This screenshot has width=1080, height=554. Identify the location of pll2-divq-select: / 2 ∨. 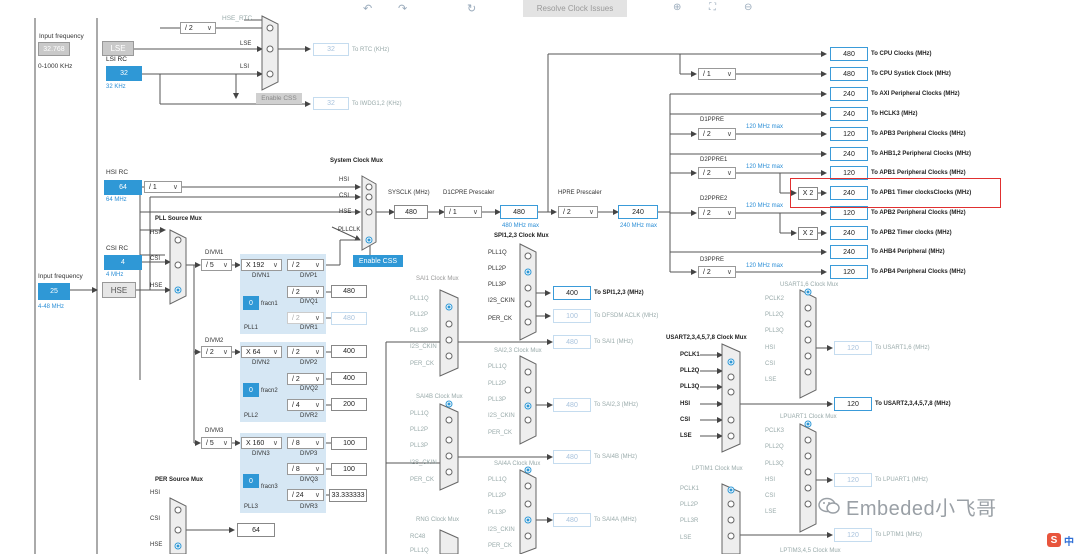
(305, 379).